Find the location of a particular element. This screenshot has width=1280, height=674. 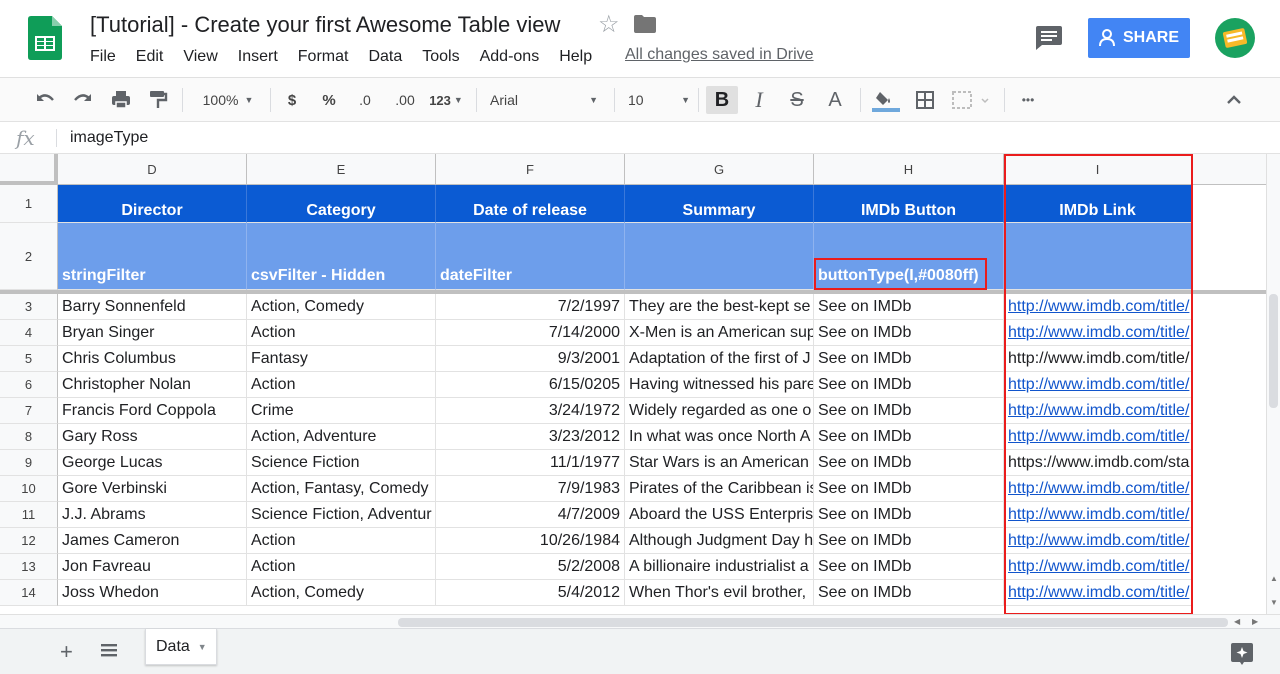

undo-icon is located at coordinates (45, 100).